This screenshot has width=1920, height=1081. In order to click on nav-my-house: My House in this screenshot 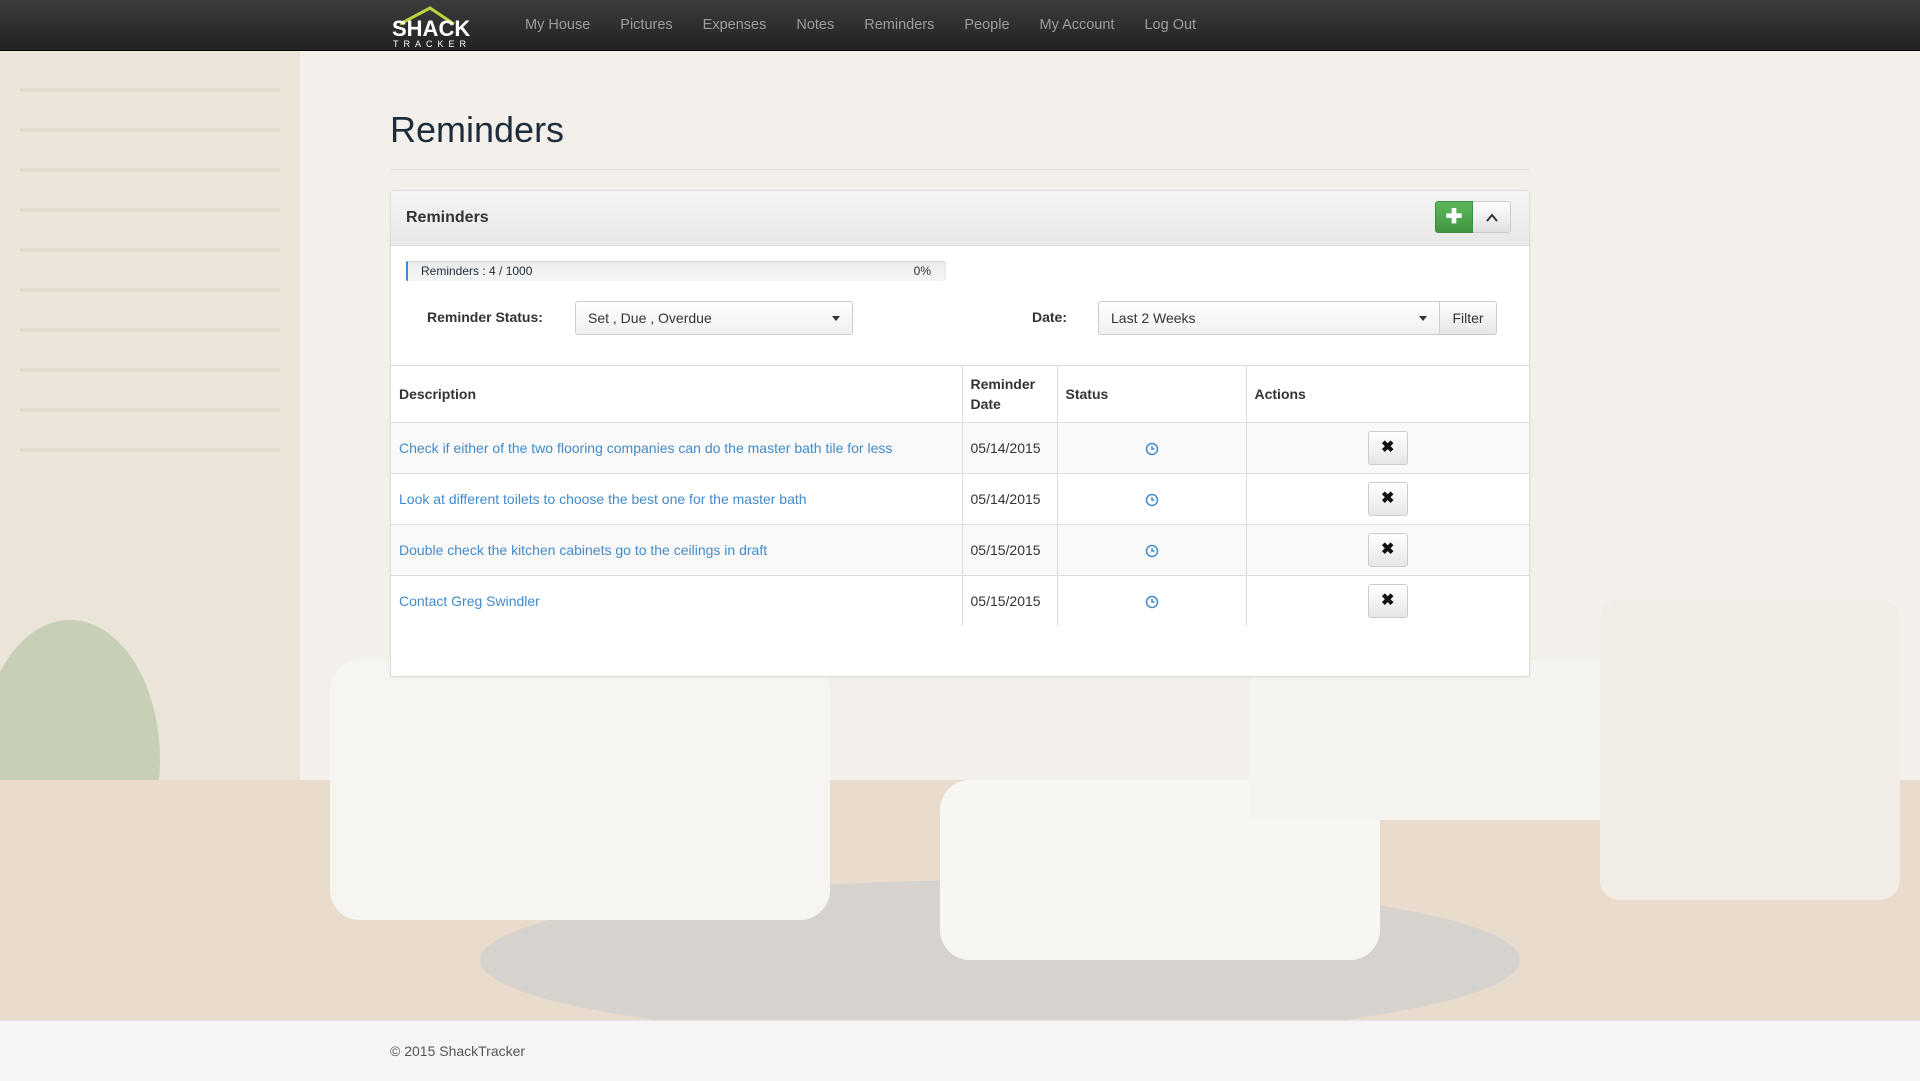, I will do `click(557, 25)`.